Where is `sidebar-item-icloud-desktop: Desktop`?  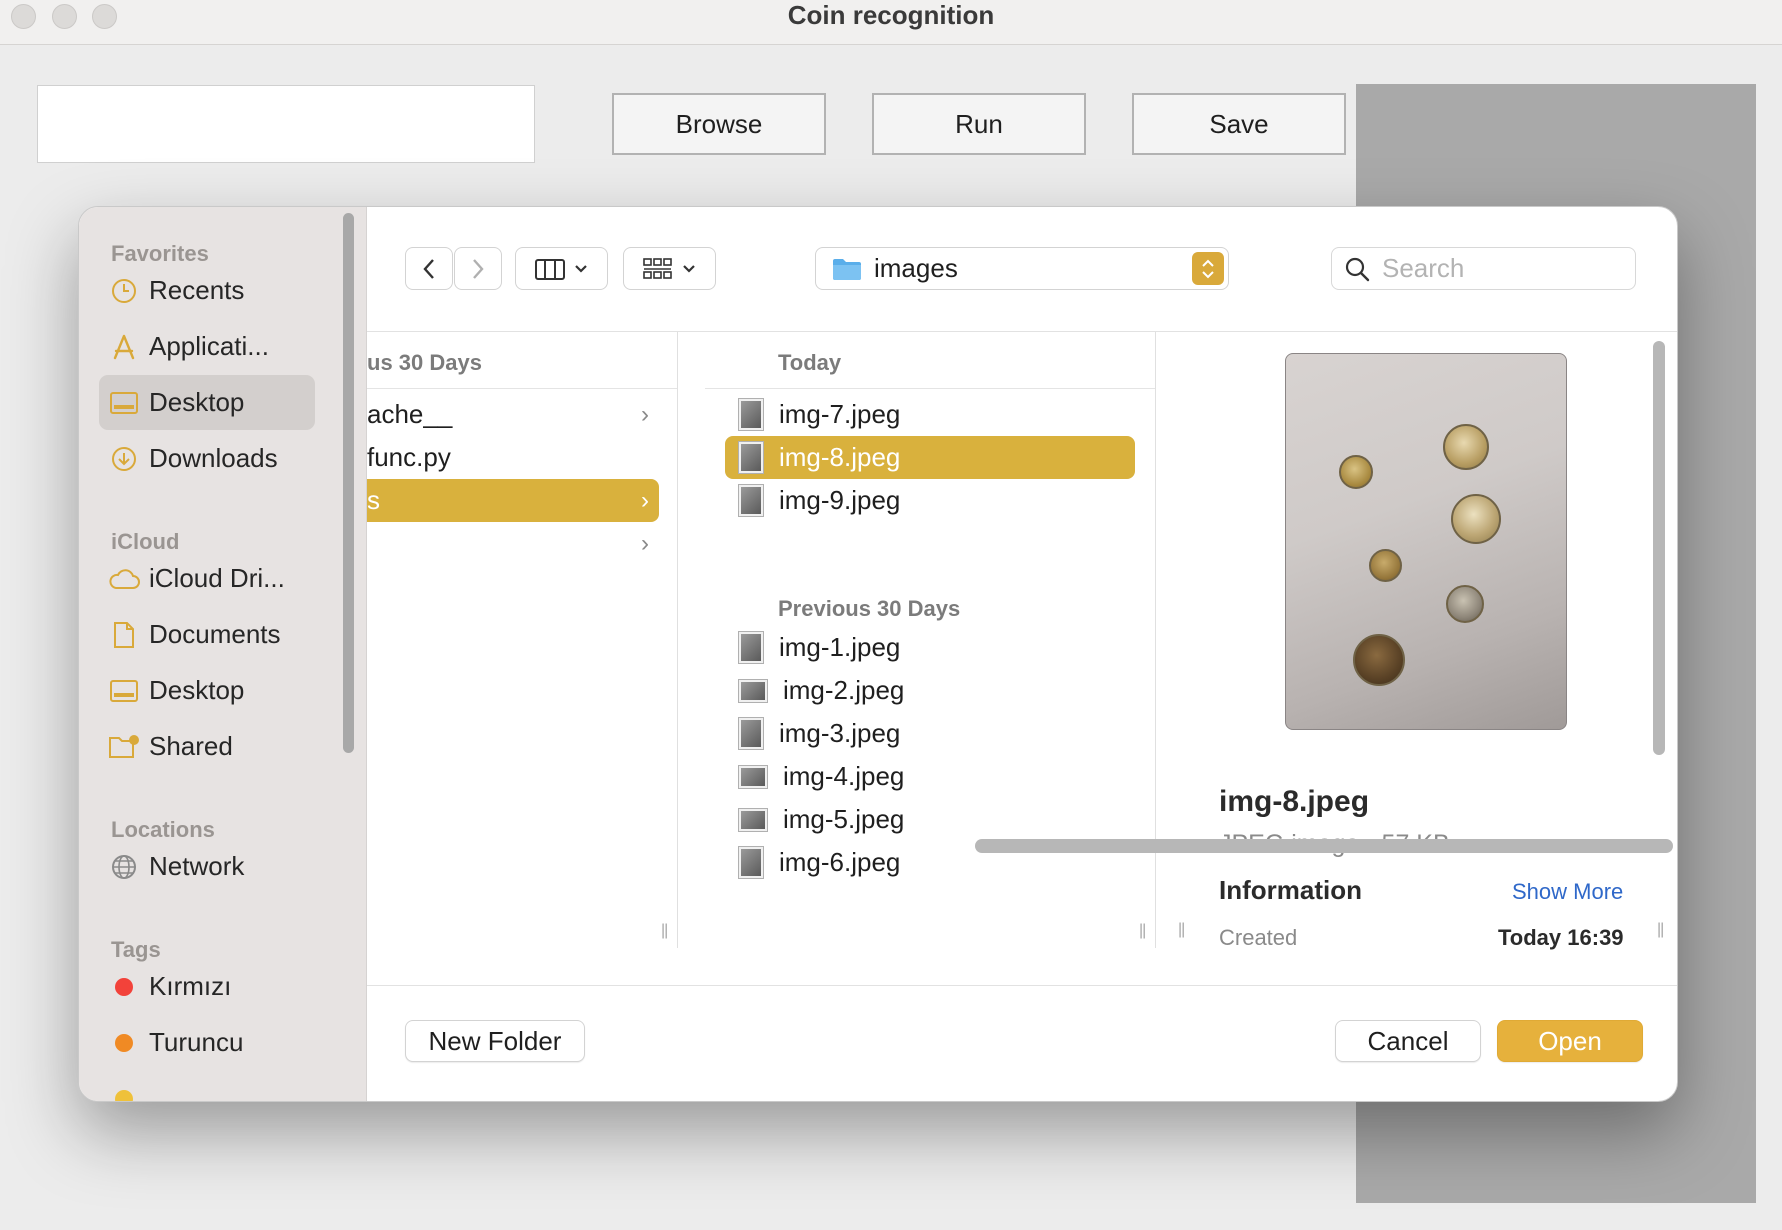 sidebar-item-icloud-desktop: Desktop is located at coordinates (207, 690).